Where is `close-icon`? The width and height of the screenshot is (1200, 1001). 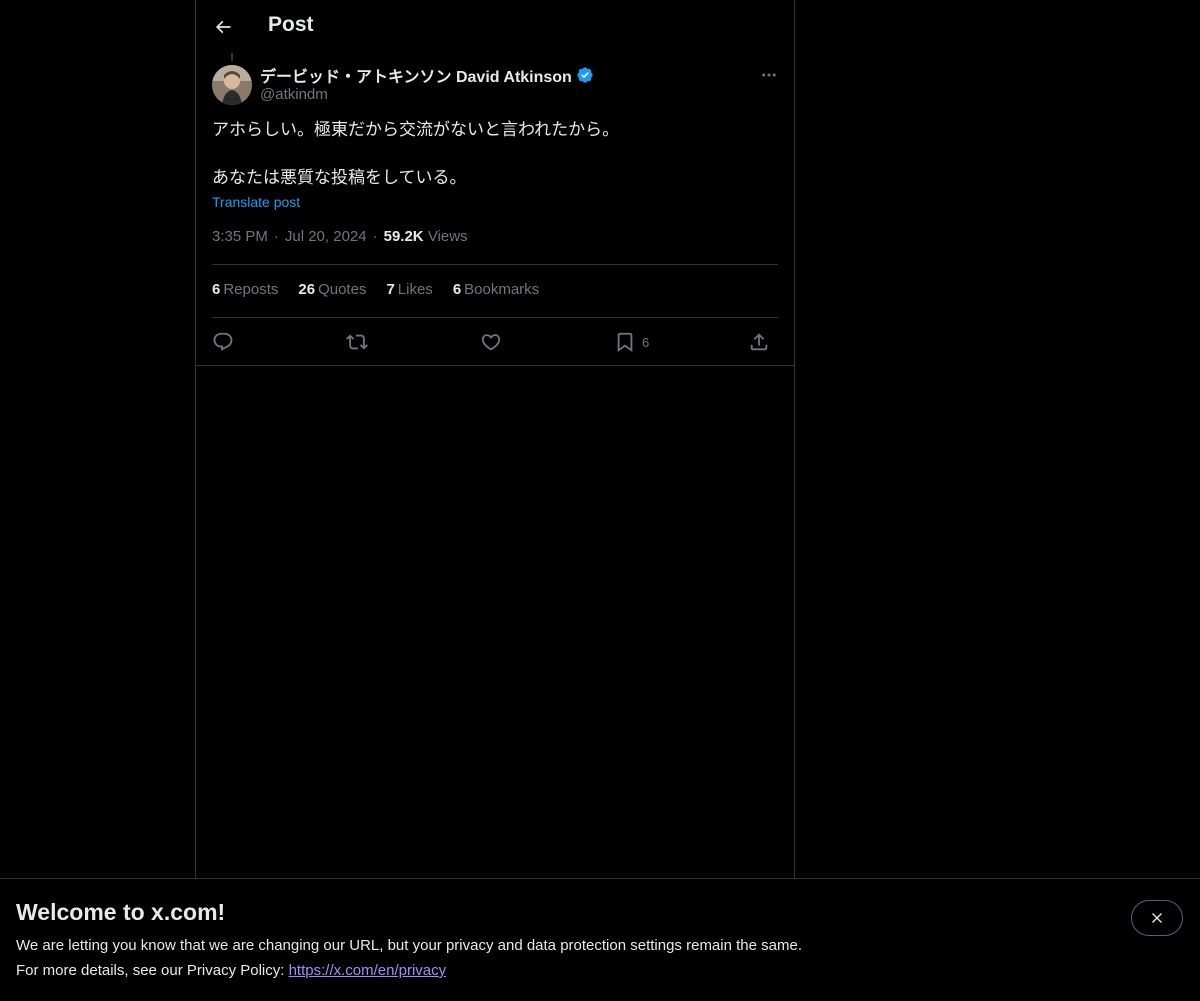 close-icon is located at coordinates (1157, 918).